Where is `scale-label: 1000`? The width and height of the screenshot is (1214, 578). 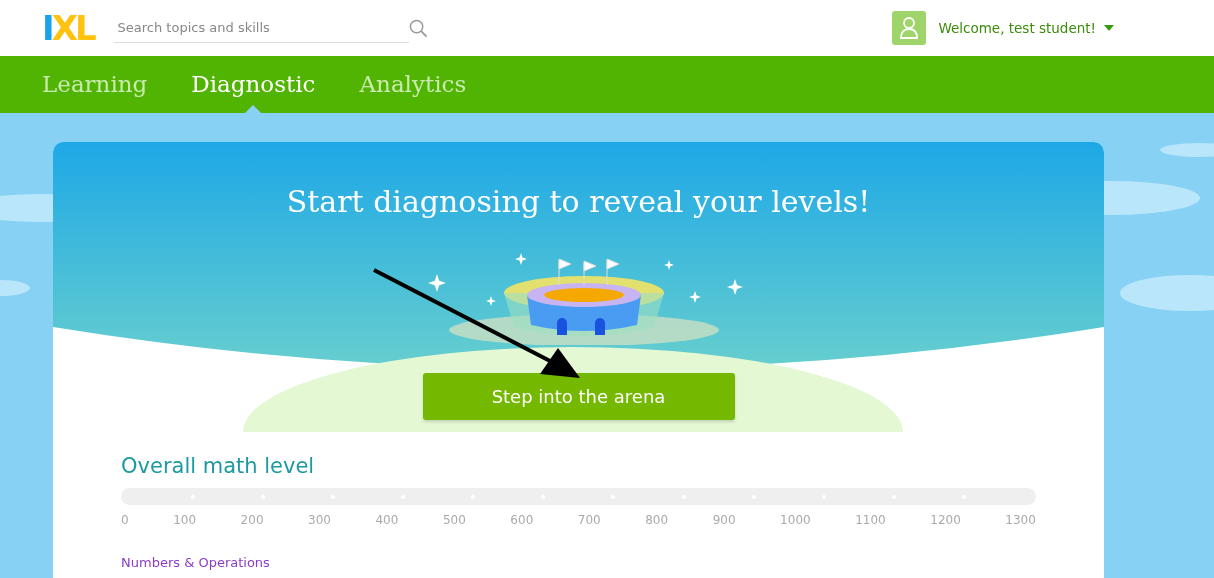 scale-label: 1000 is located at coordinates (795, 520).